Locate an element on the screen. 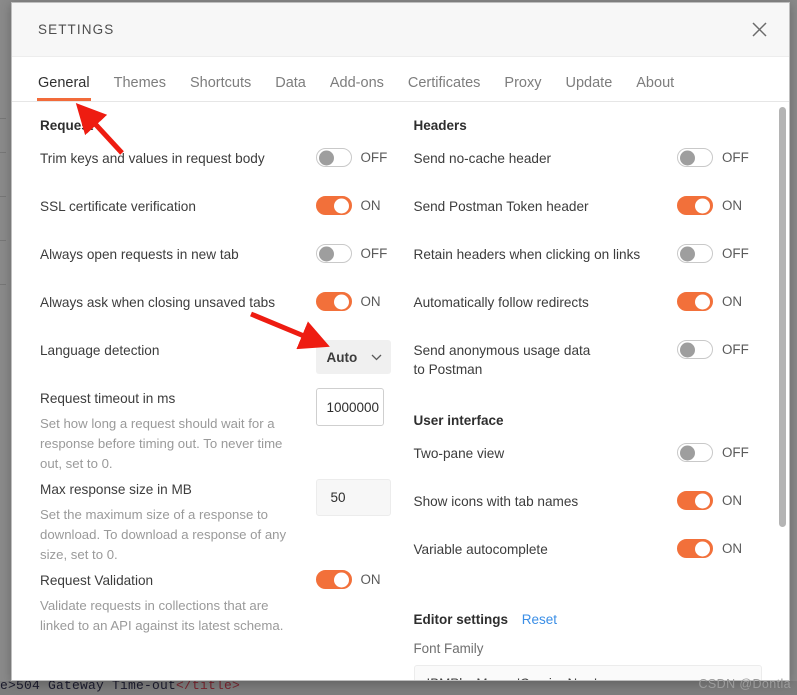 This screenshot has width=797, height=695. watermark-text: CSDN @Dontla is located at coordinates (744, 684).